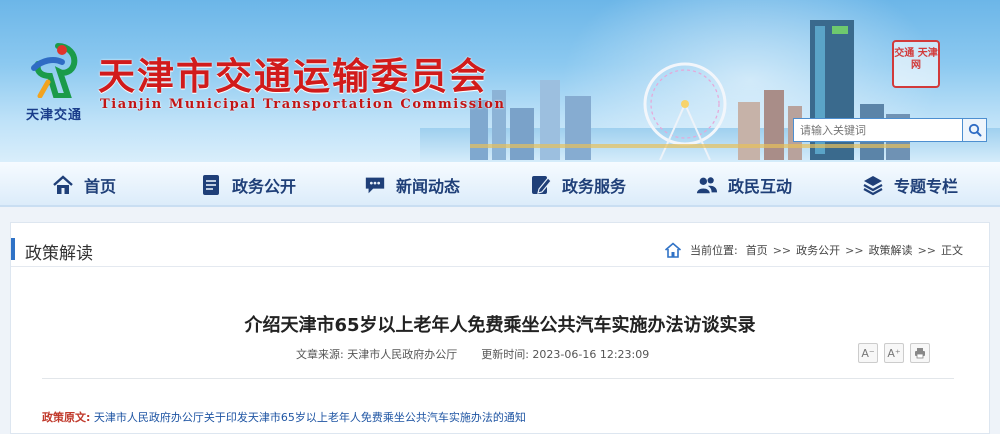 Image resolution: width=1000 pixels, height=434 pixels. What do you see at coordinates (293, 73) in the screenshot?
I see `site-title: 天津市交通运输委员会` at bounding box center [293, 73].